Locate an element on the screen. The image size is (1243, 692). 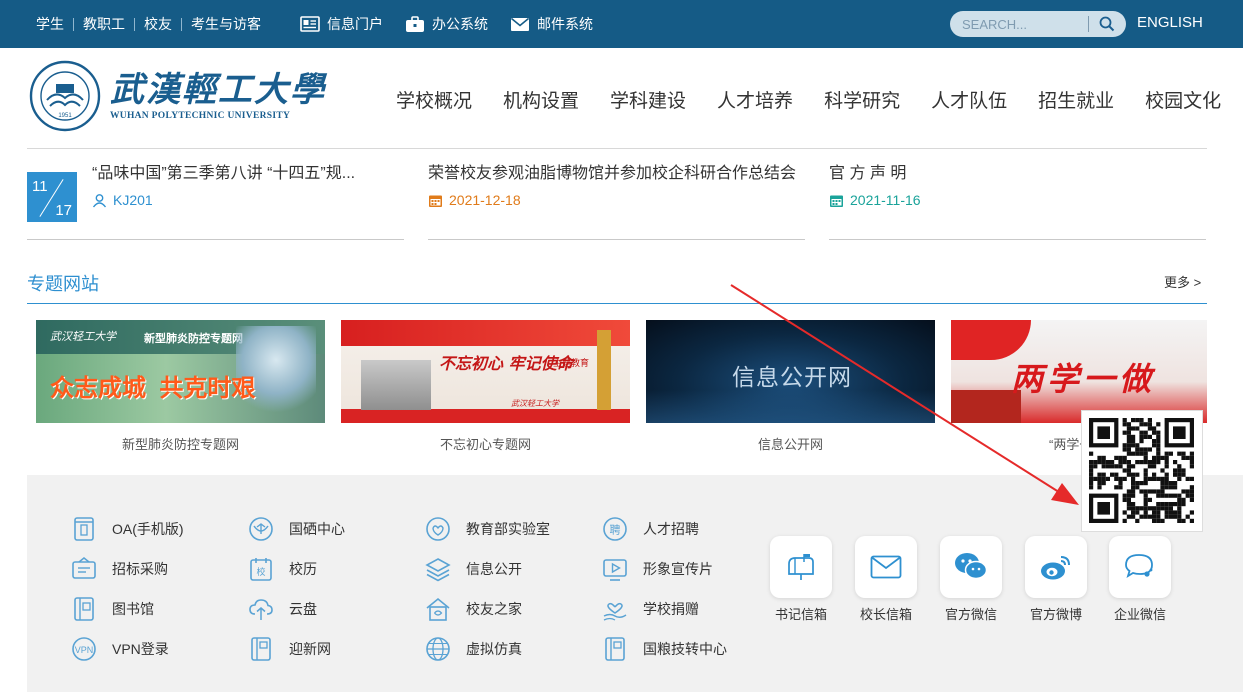
nav-faculty: 人才队伍 is located at coordinates (969, 99).